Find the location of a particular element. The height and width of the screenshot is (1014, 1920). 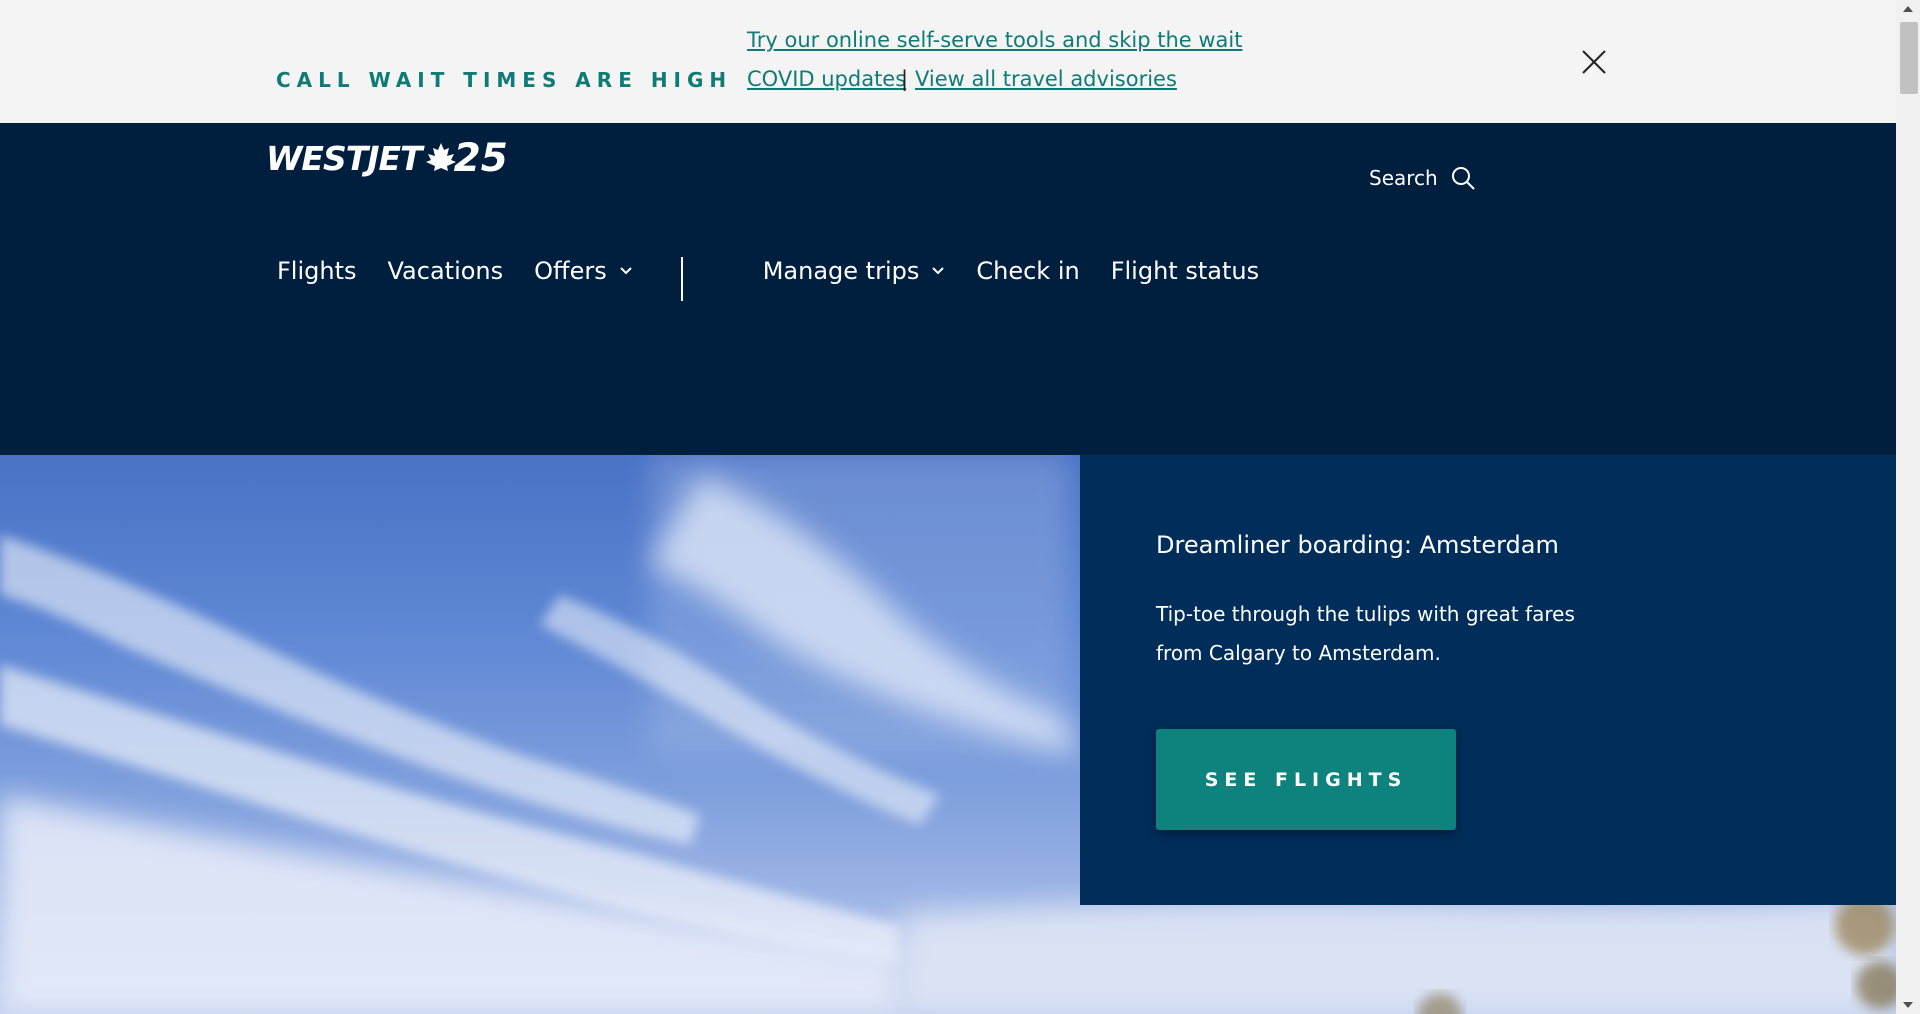

nav-check-in: Check in is located at coordinates (1027, 271).